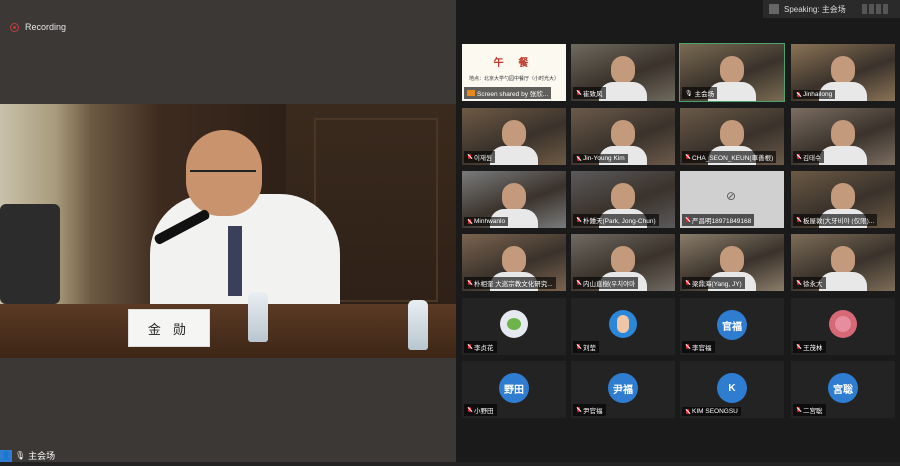 Image resolution: width=900 pixels, height=466 pixels. I want to click on participant-body, so click(843, 155).